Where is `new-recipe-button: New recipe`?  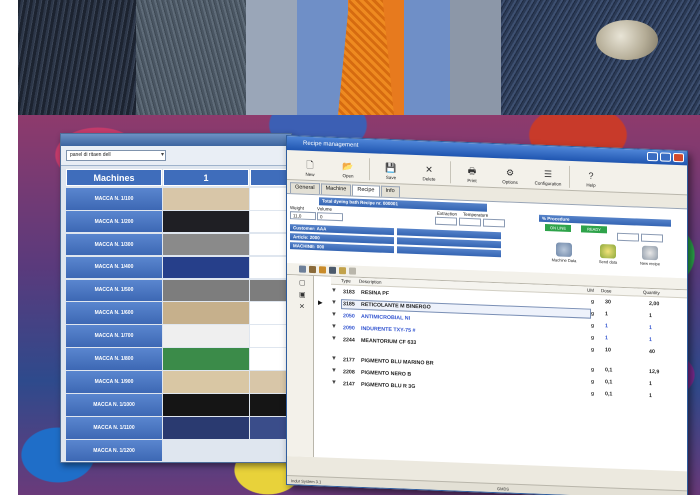
new-recipe-button: New recipe is located at coordinates (650, 255).